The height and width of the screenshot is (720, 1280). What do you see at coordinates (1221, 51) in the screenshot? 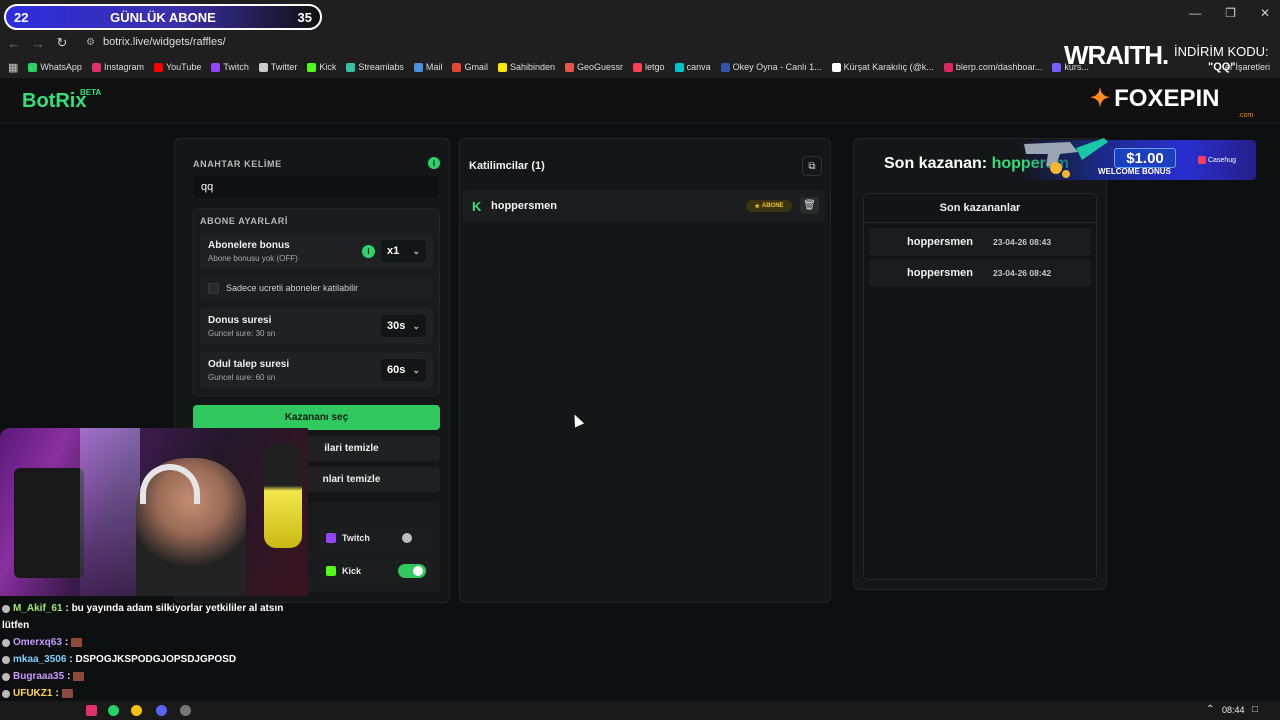
I see `discount-code-label: İNDİRİM KODU:` at bounding box center [1221, 51].